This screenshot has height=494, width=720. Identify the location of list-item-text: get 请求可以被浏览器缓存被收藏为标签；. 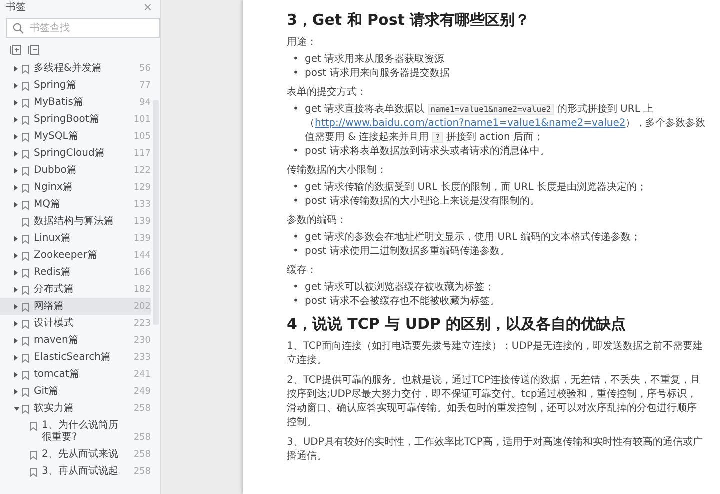
(400, 288).